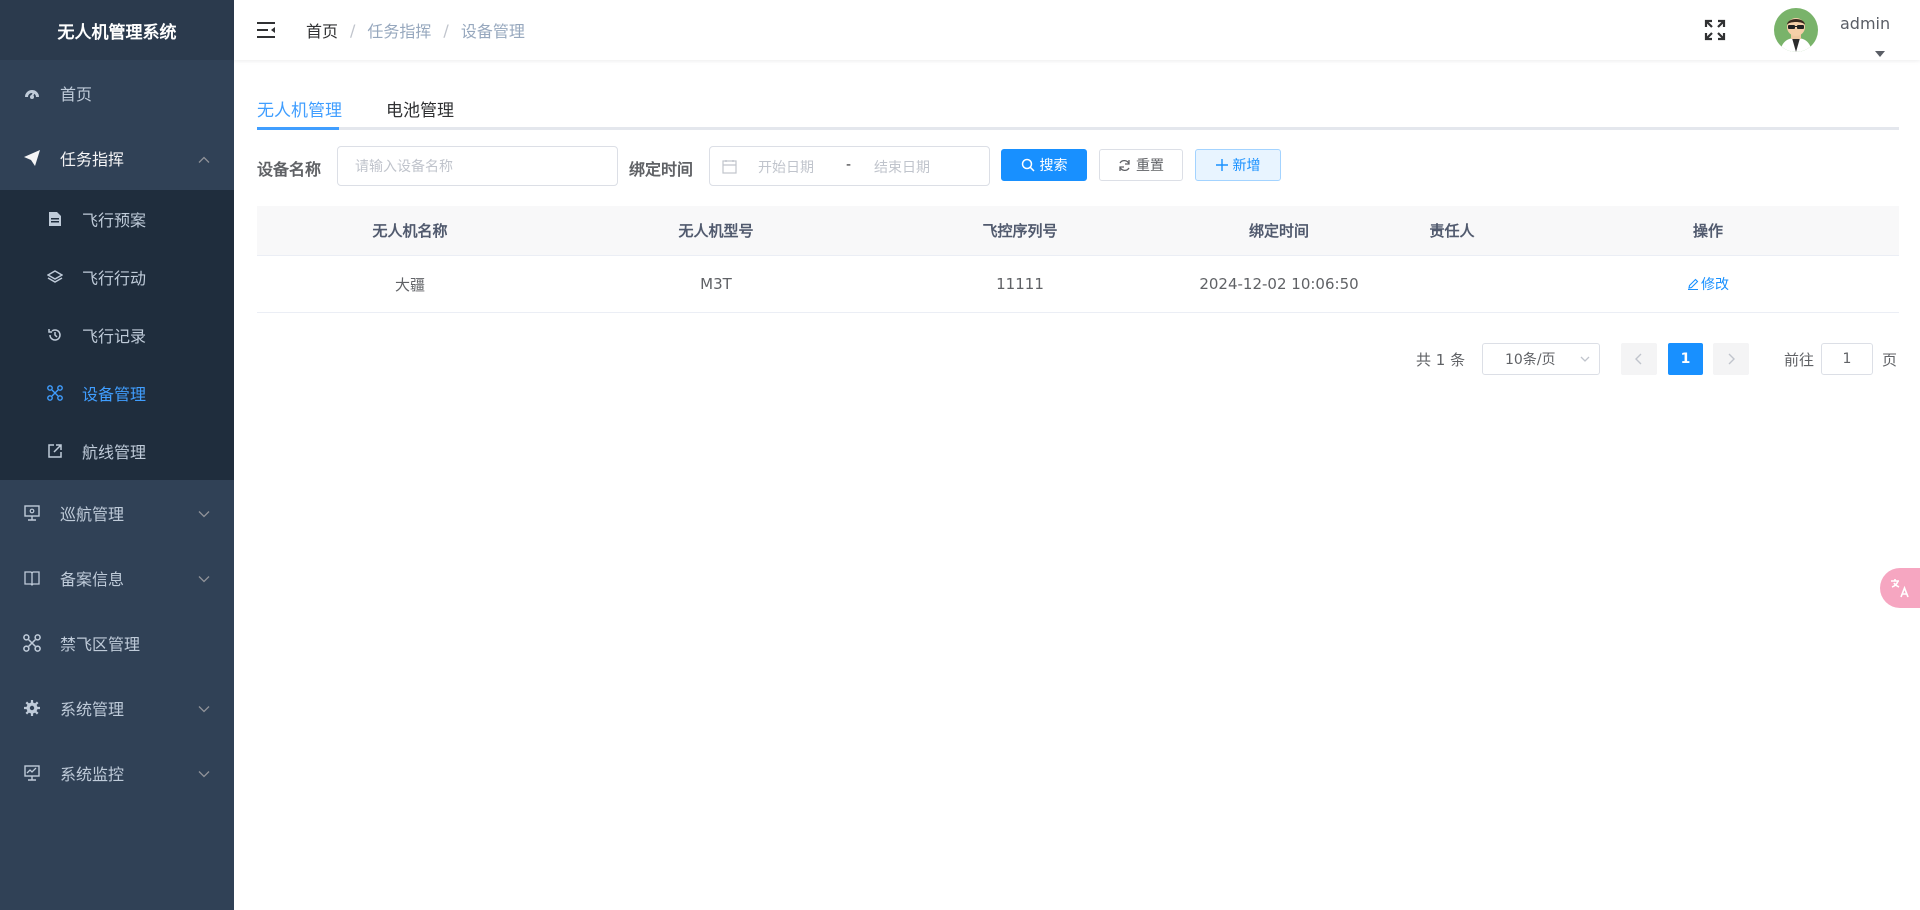  What do you see at coordinates (117, 393) in the screenshot?
I see `sidebar-item-device-management: 设备管理` at bounding box center [117, 393].